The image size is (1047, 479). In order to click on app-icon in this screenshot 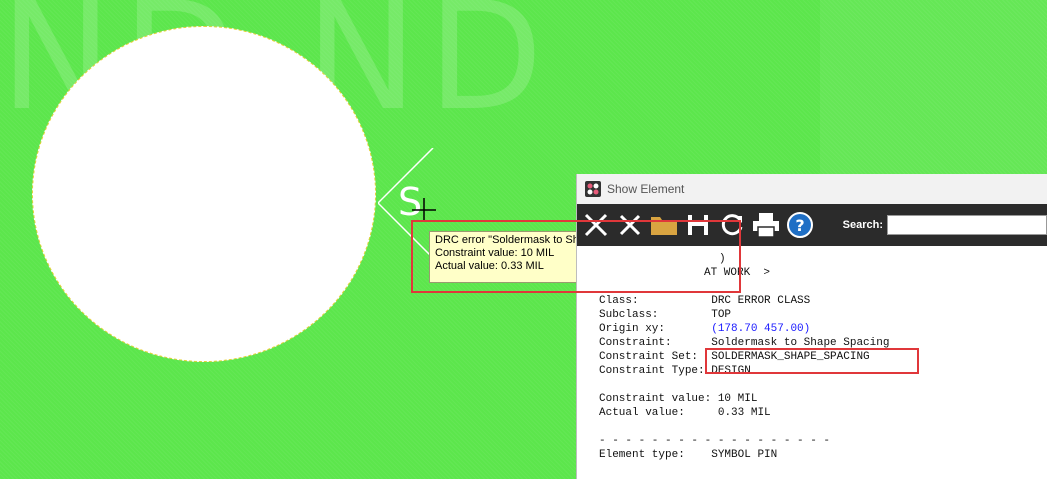, I will do `click(593, 189)`.